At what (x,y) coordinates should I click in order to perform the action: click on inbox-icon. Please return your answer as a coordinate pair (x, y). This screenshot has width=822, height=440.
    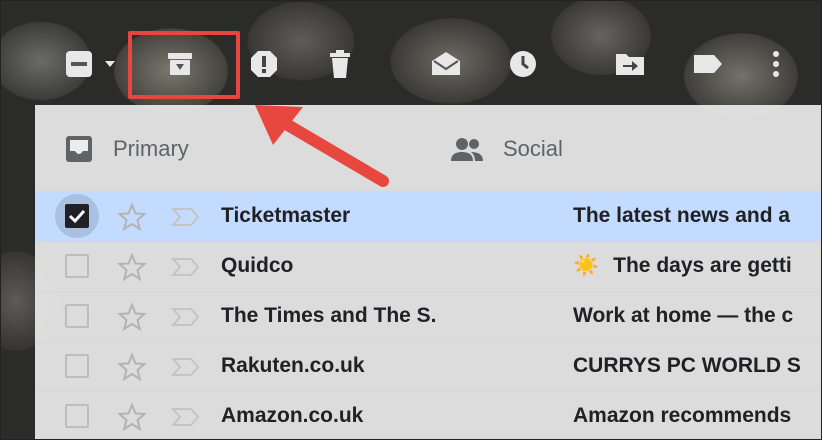
    Looking at the image, I should click on (79, 149).